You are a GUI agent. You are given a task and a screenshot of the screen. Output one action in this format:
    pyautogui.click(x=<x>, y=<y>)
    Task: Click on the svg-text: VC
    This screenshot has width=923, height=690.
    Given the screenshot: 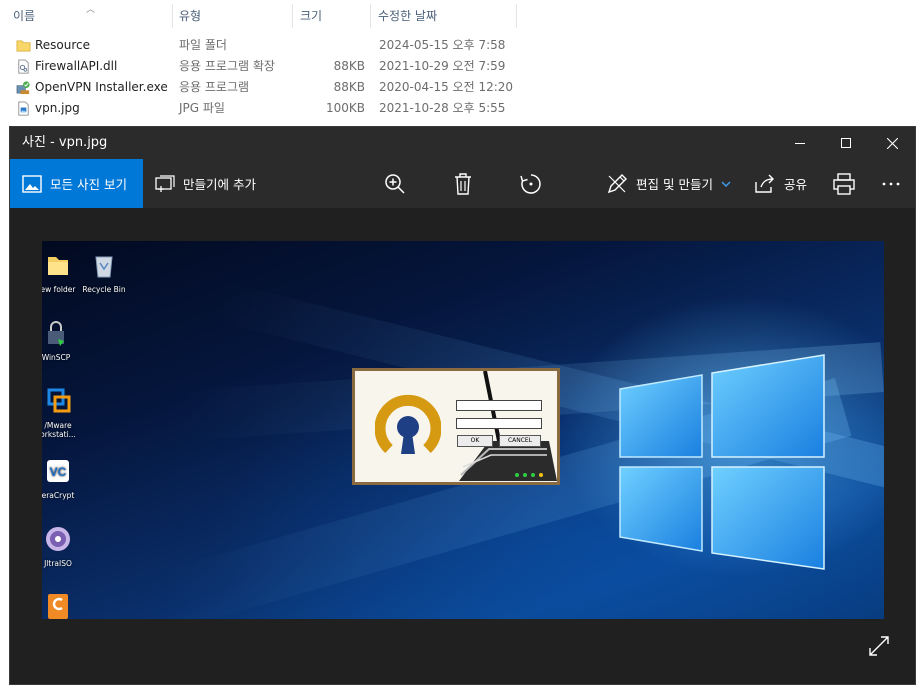 What is the action you would take?
    pyautogui.click(x=58, y=472)
    